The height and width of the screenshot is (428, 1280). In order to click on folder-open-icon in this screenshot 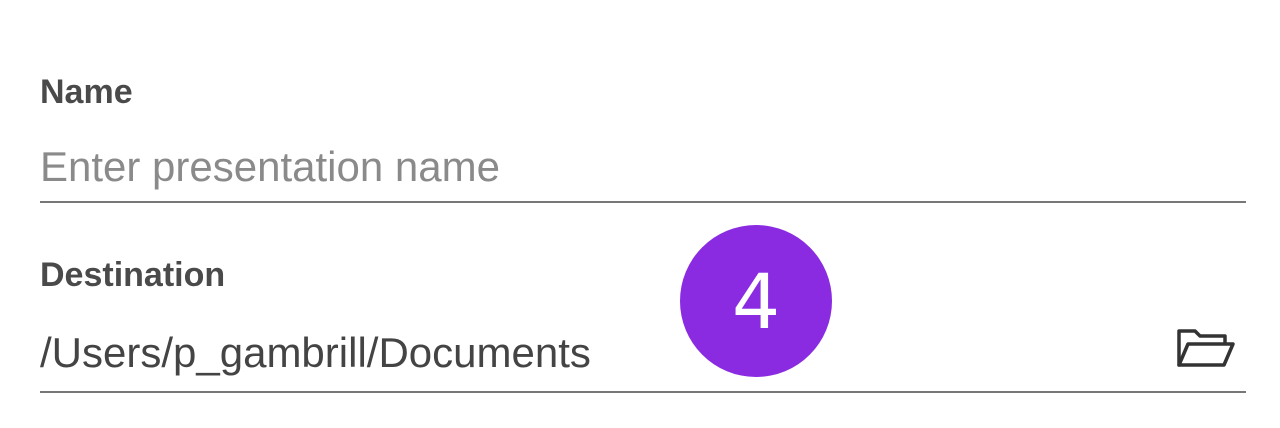, I will do `click(1206, 348)`.